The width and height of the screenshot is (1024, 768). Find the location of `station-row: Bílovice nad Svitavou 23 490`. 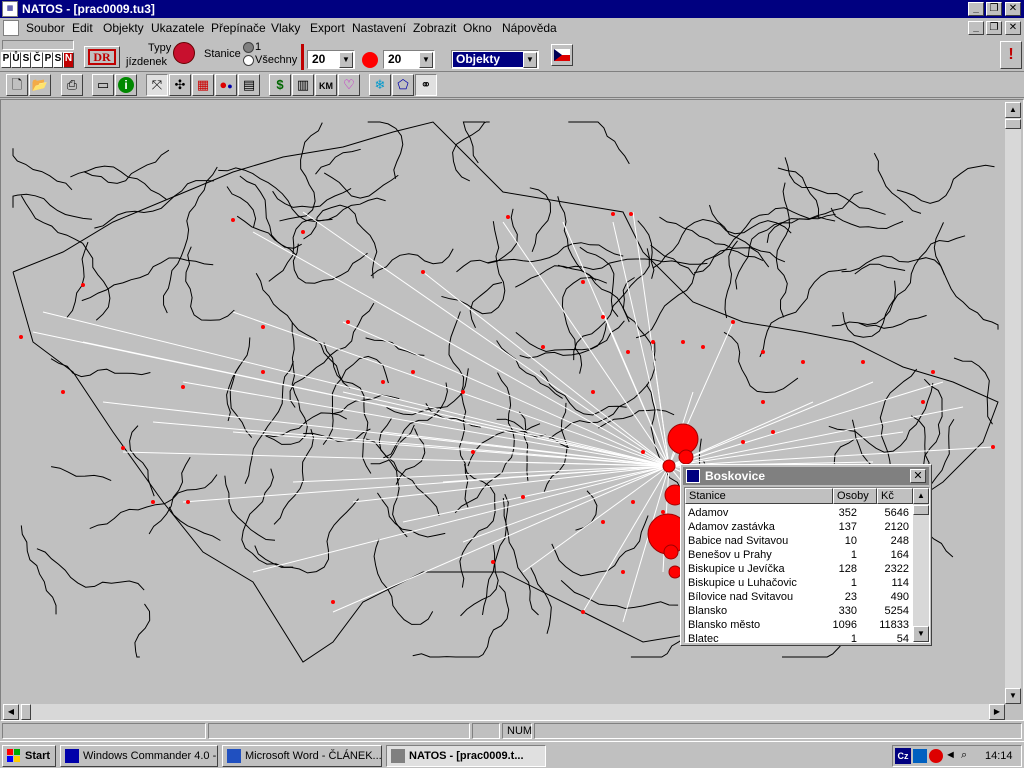

station-row: Bílovice nad Svitavou 23 490 is located at coordinates (799, 597).